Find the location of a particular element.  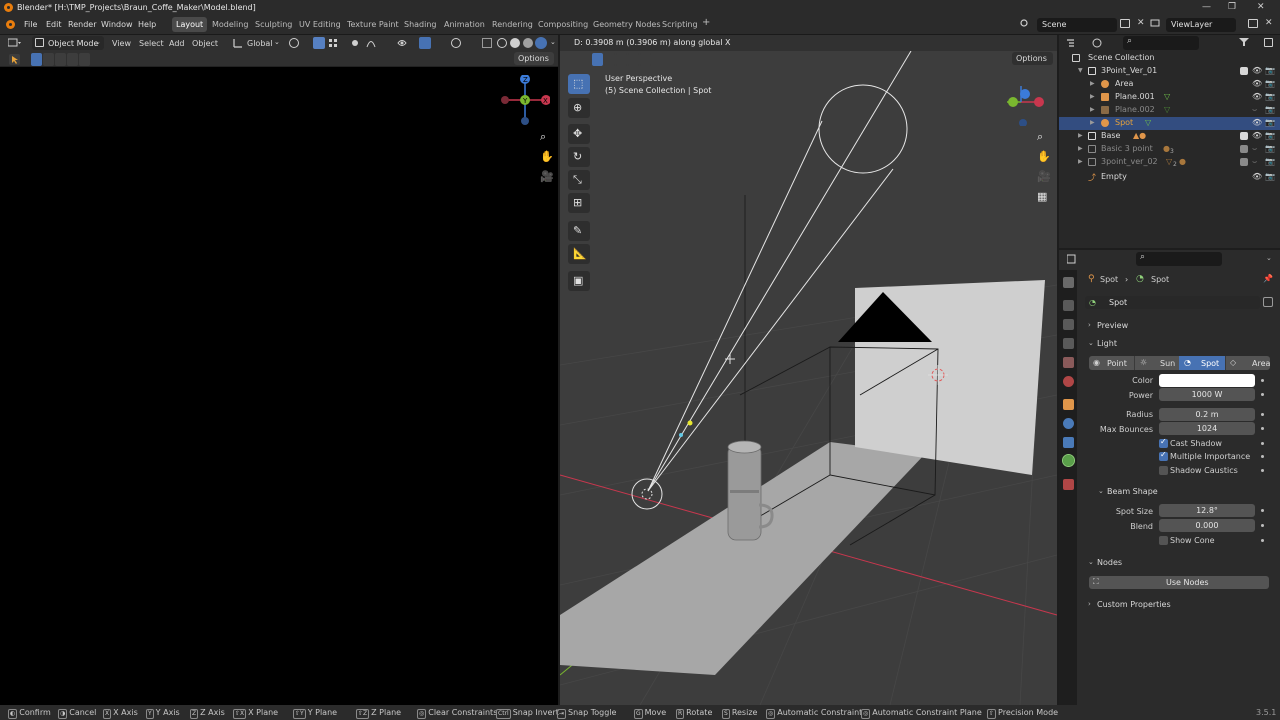

physics-tab-icon is located at coordinates (1068, 423).